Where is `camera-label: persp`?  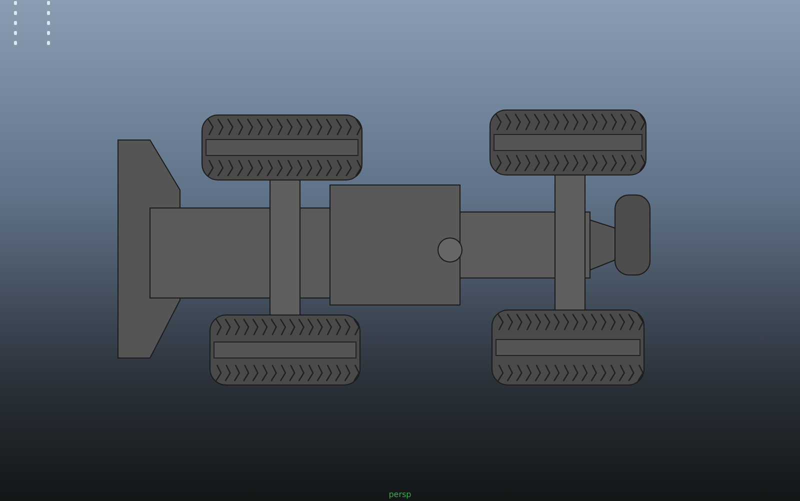
camera-label: persp is located at coordinates (400, 495).